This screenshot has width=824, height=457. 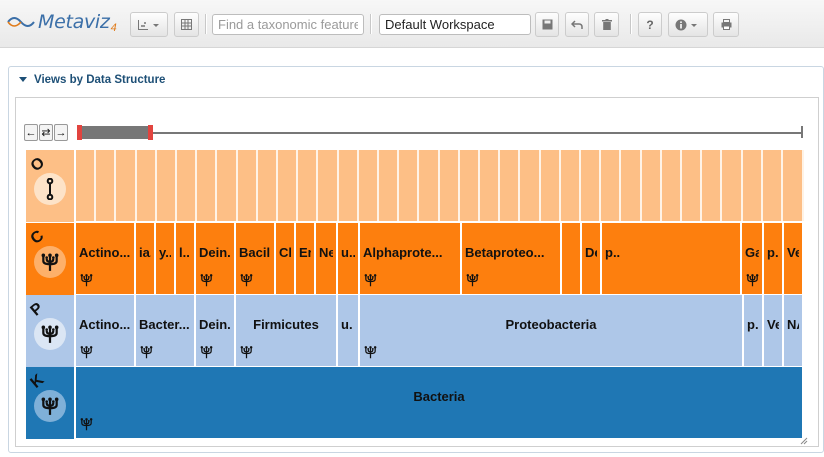 I want to click on icicle-node: Ve., so click(x=774, y=330).